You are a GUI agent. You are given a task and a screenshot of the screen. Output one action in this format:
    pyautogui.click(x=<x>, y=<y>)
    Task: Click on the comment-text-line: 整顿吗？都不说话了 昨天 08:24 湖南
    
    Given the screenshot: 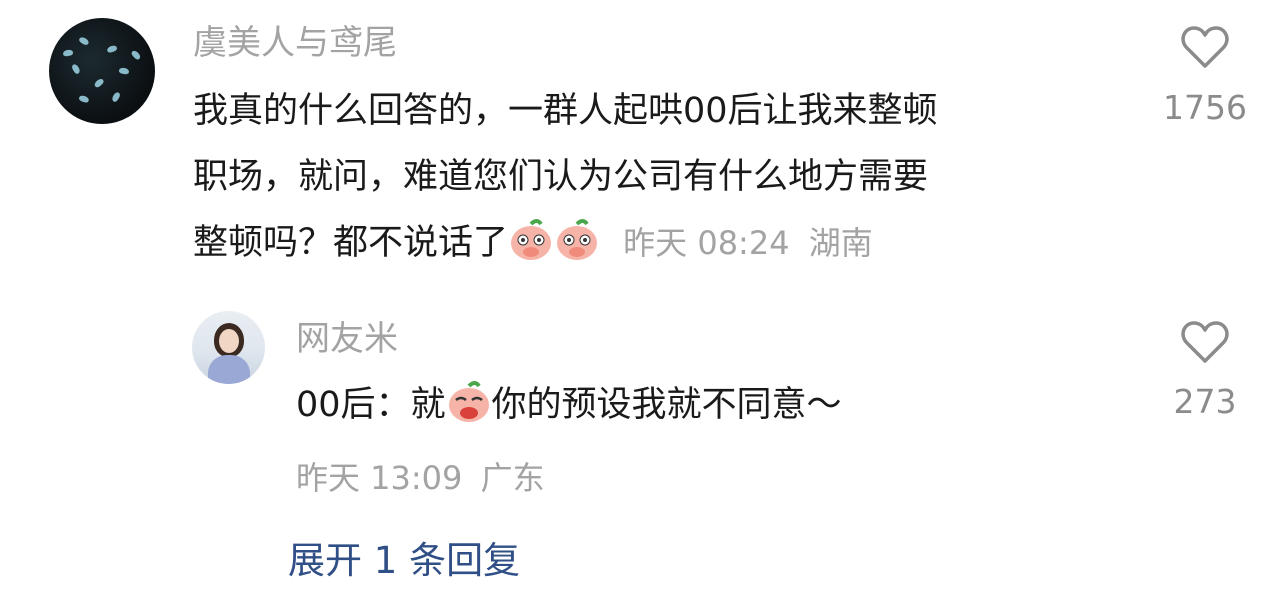 What is the action you would take?
    pyautogui.click(x=660, y=243)
    